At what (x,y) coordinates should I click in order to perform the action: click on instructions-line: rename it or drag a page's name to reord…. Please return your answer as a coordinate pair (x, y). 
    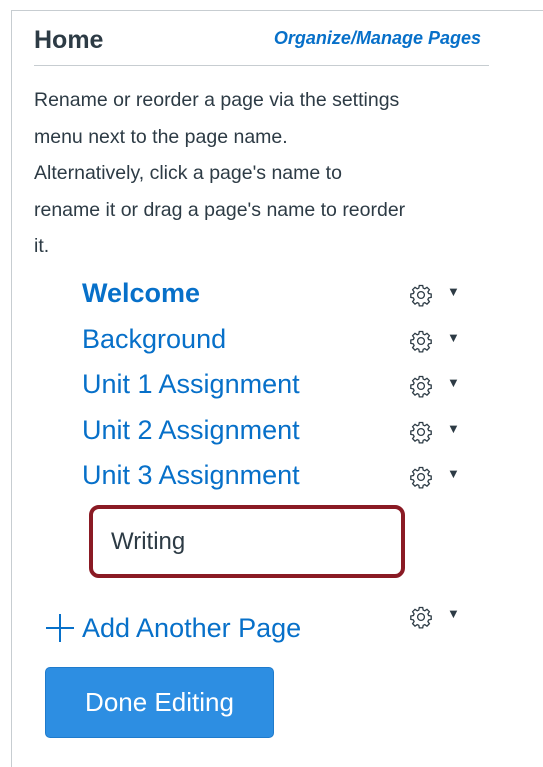
    Looking at the image, I should click on (220, 209).